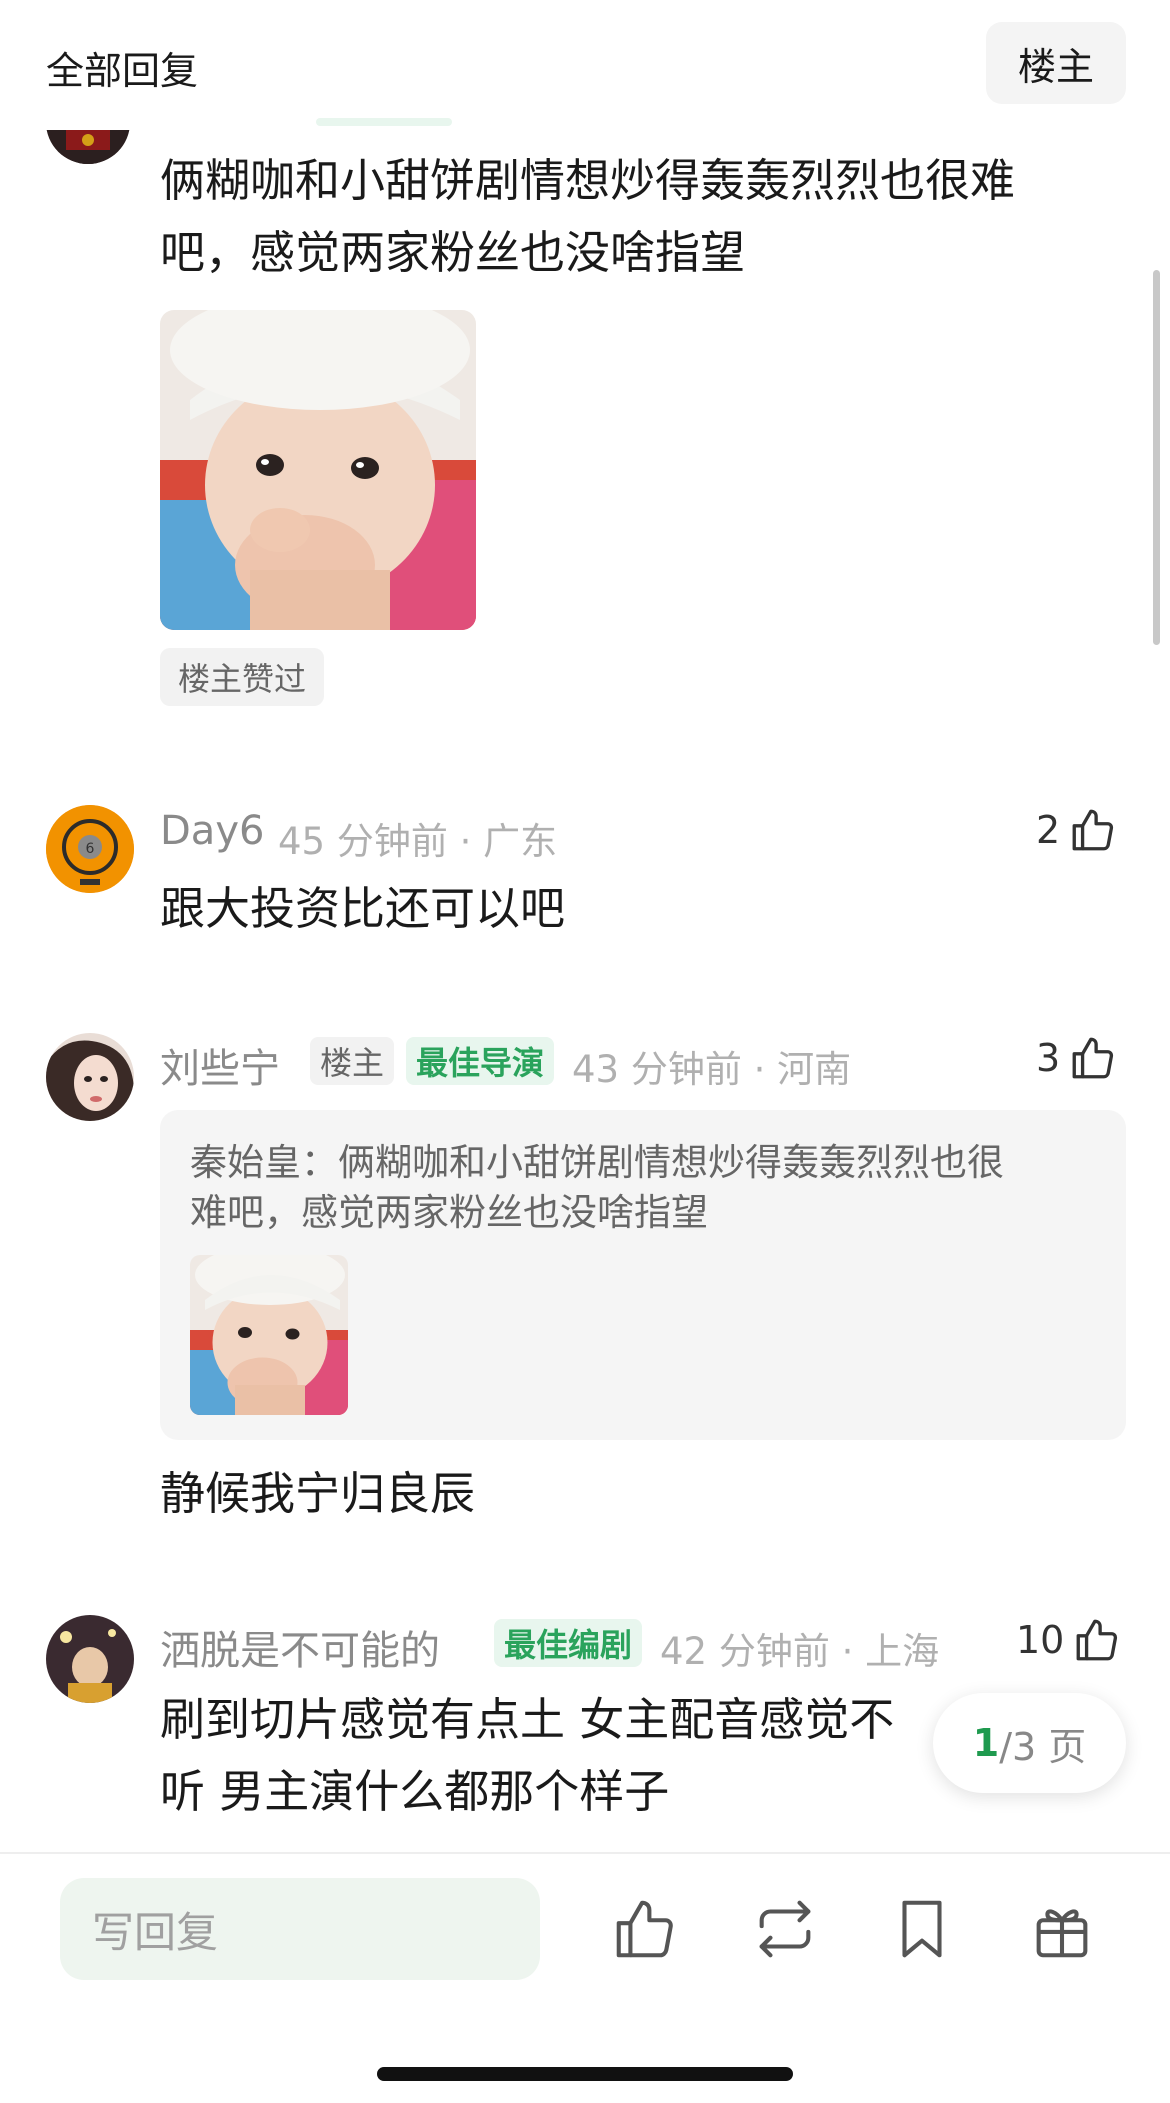 This screenshot has width=1170, height=2103. I want to click on username: Day6, so click(212, 831).